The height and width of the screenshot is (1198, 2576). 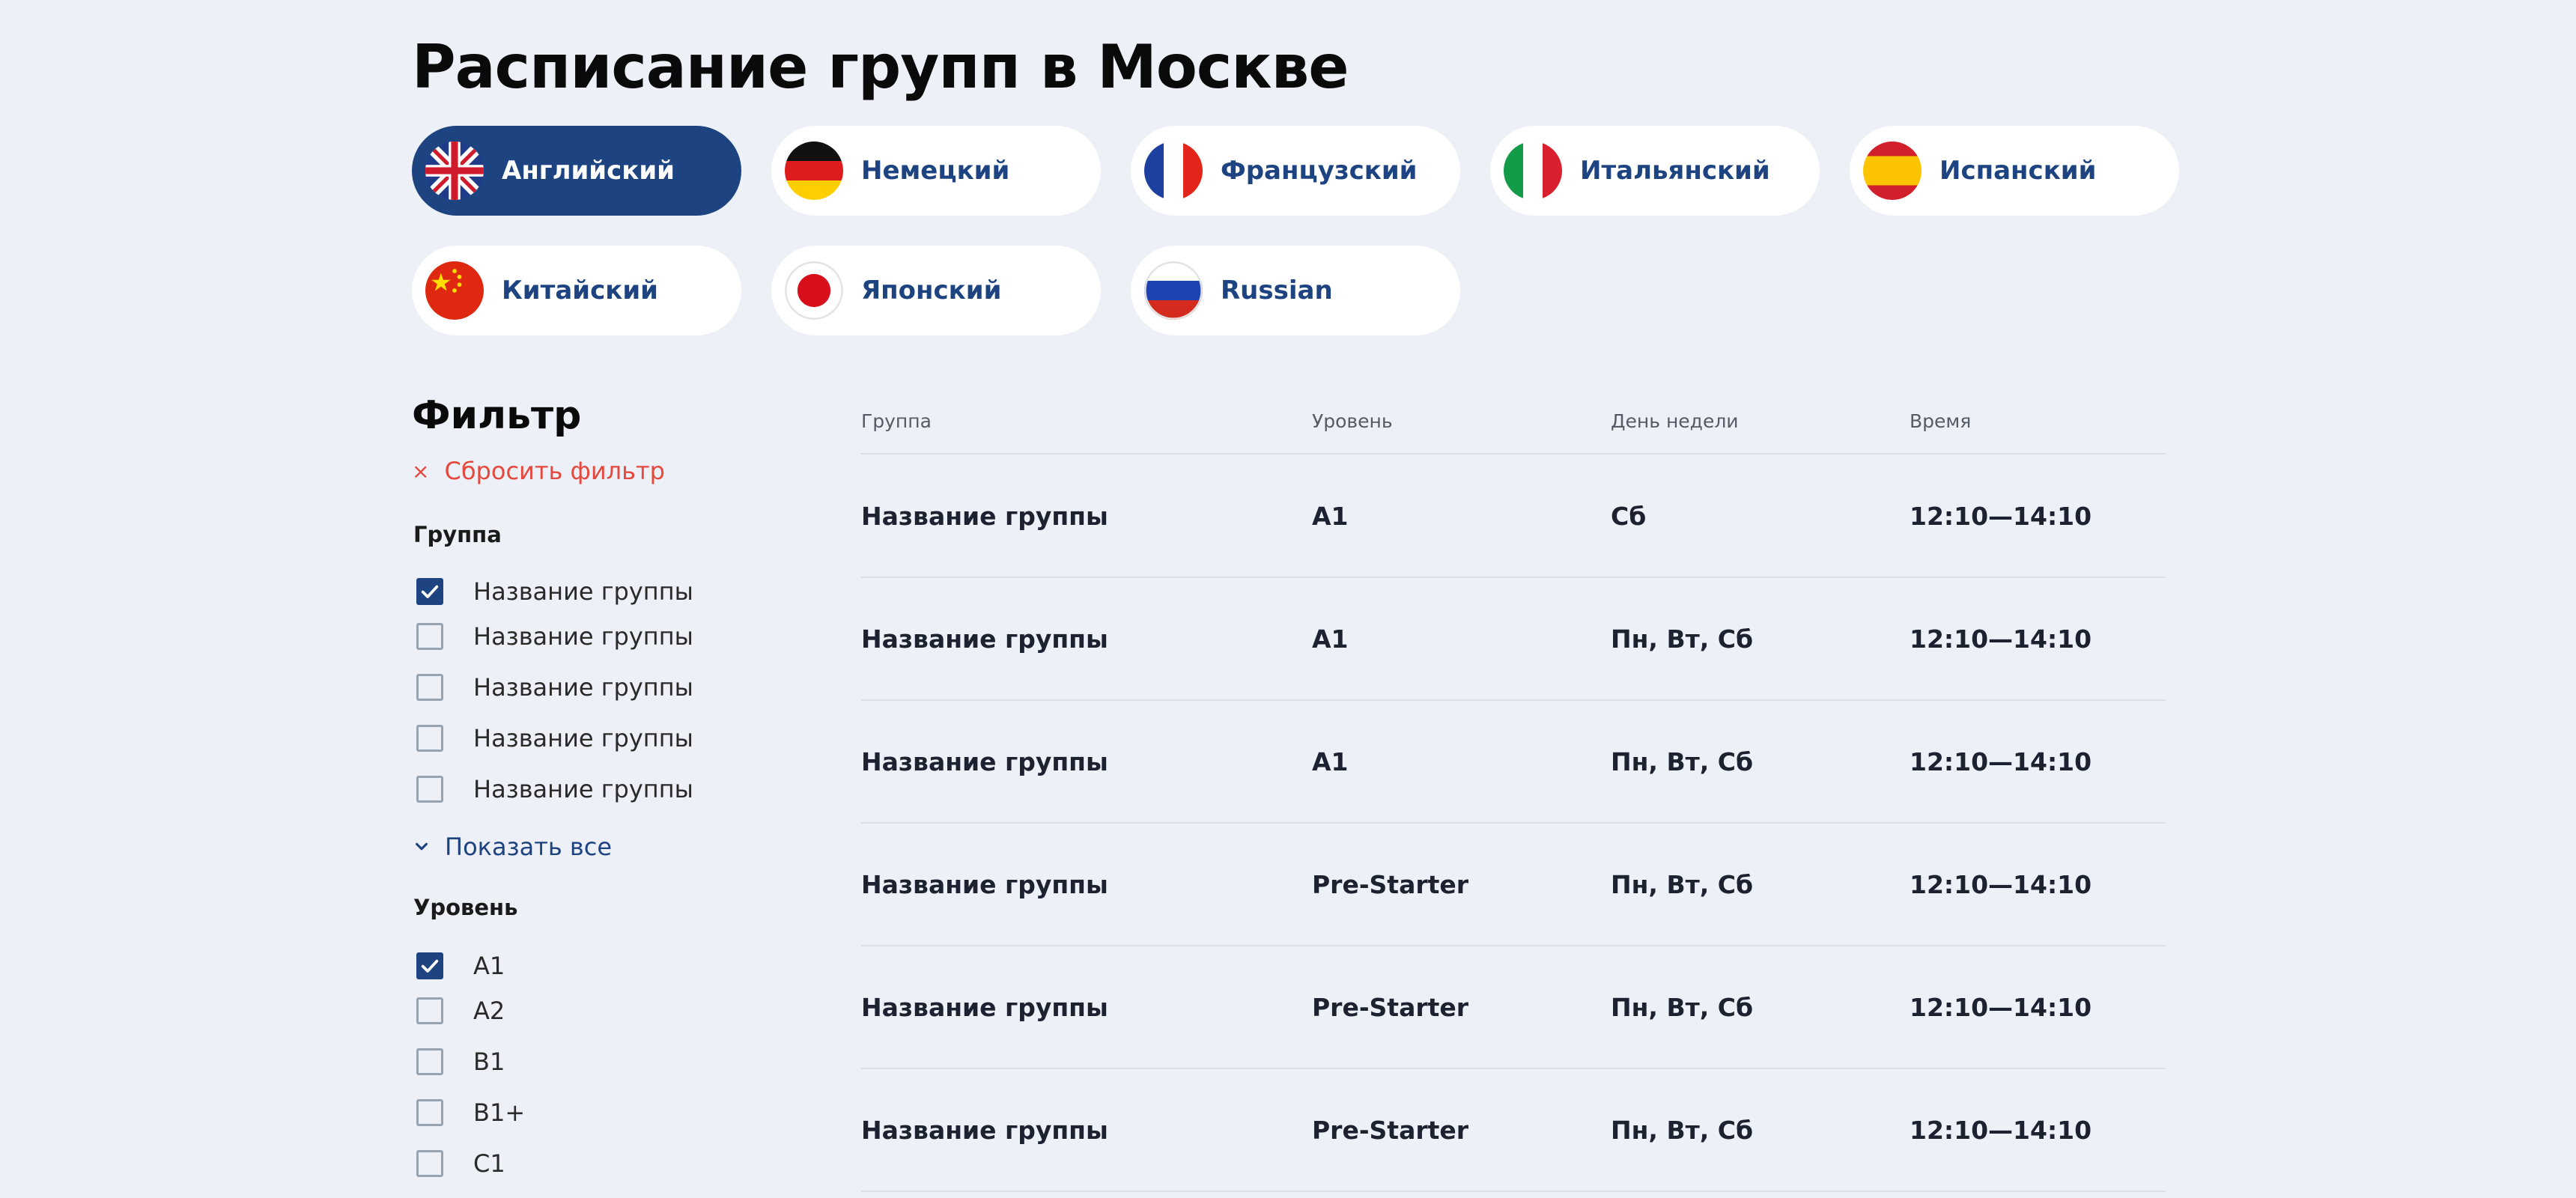 What do you see at coordinates (554, 471) in the screenshot?
I see `reset-filter-label: Сбросить фильтр` at bounding box center [554, 471].